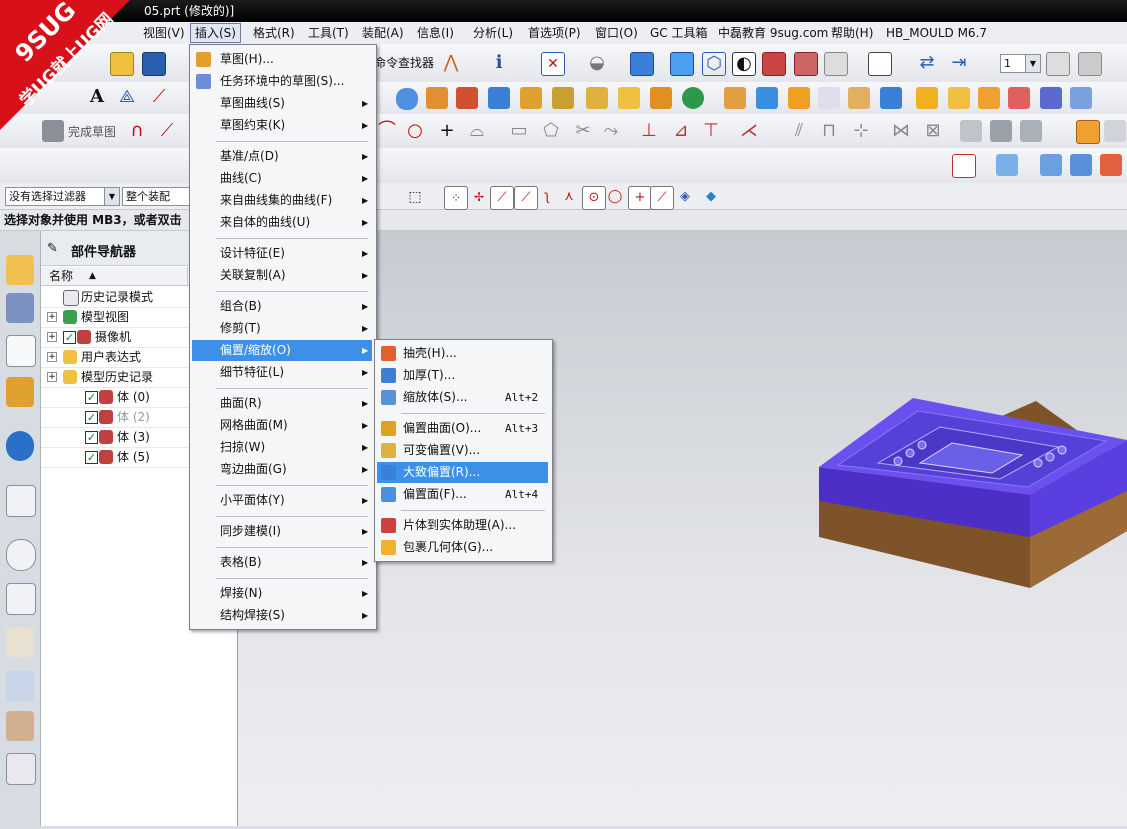 The height and width of the screenshot is (829, 1127). What do you see at coordinates (282, 328) in the screenshot?
I see `insert-menu-item-11: 修剪(T) ▶` at bounding box center [282, 328].